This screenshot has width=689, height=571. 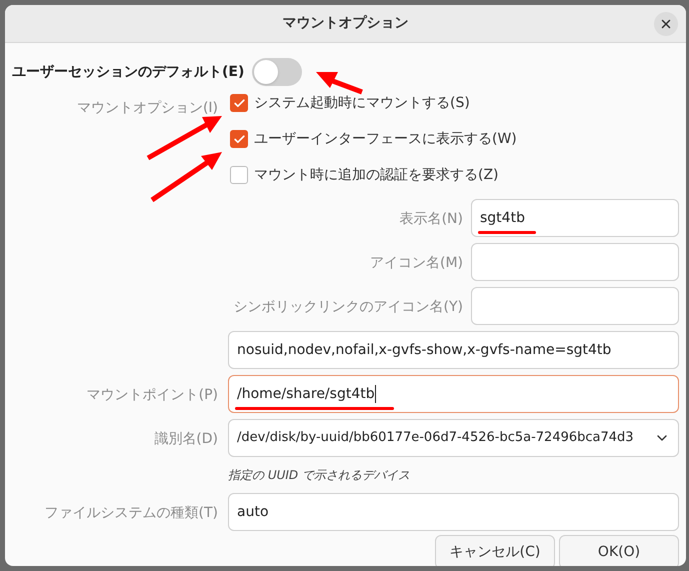 I want to click on toggle-switch, so click(x=277, y=72).